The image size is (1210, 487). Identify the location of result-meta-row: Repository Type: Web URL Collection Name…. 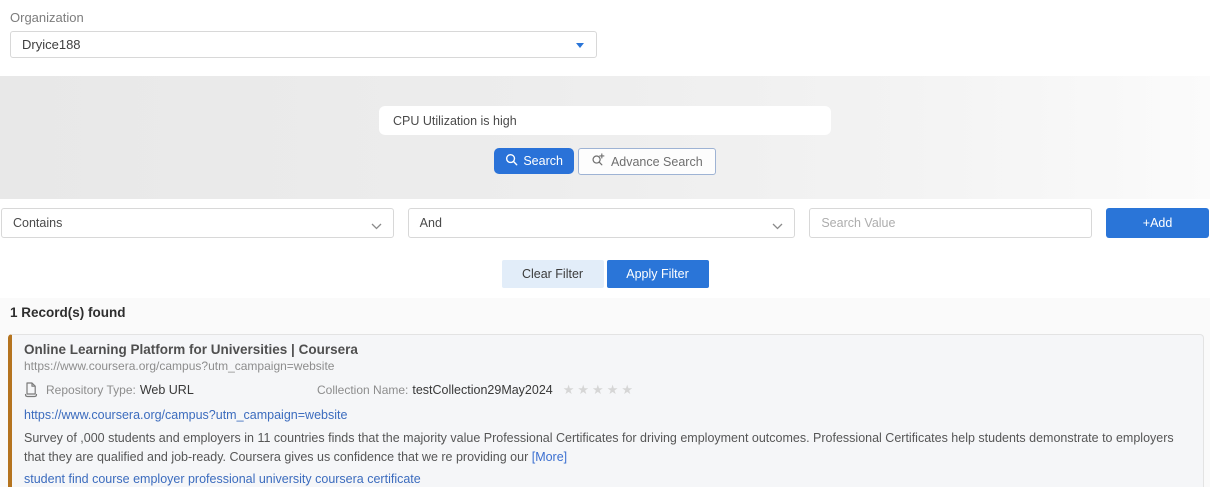
(607, 390).